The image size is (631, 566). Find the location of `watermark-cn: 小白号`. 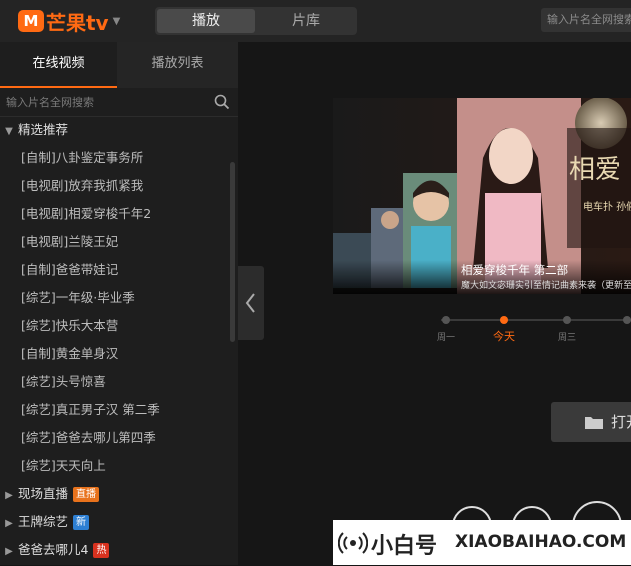

watermark-cn: 小白号 is located at coordinates (404, 546).